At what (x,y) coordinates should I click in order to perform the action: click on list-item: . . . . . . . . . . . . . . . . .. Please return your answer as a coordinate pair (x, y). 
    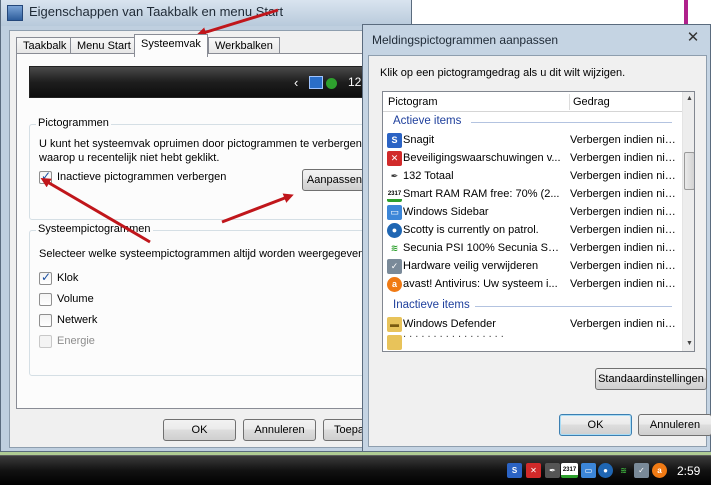
    Looking at the image, I should click on (532, 342).